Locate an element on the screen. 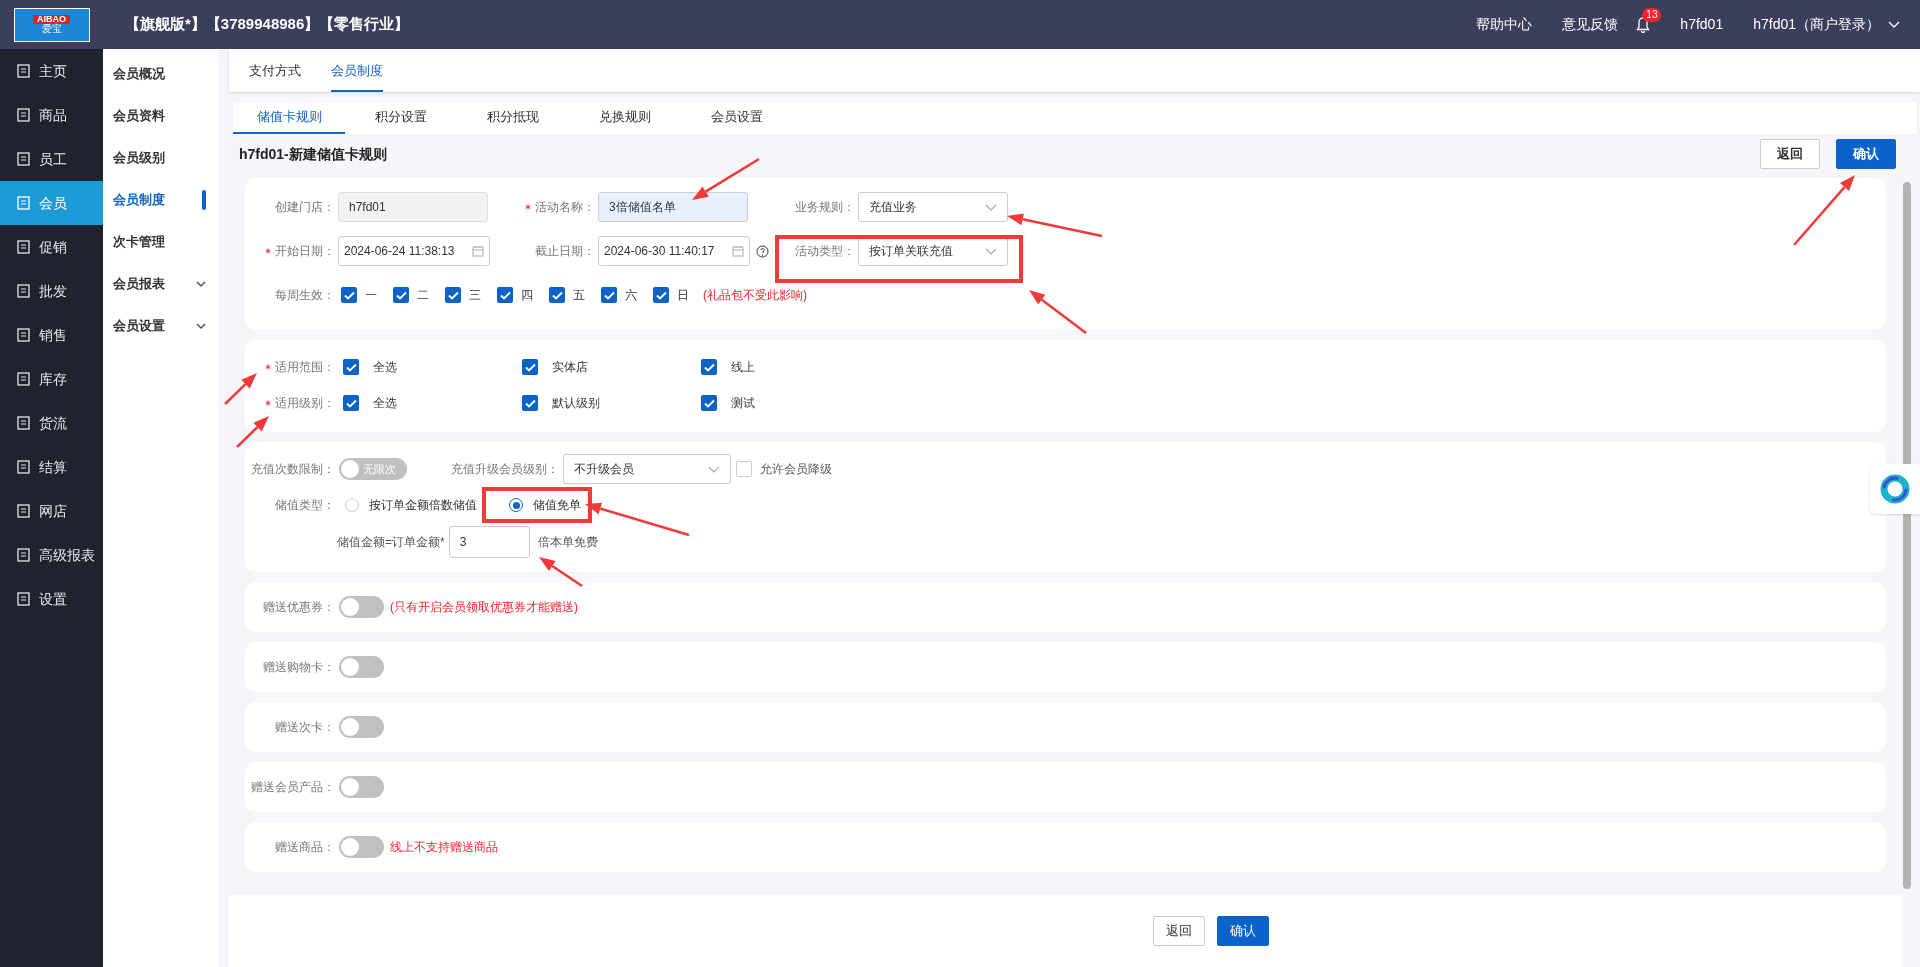 The width and height of the screenshot is (1920, 967). date-field: 2024-06-30 11:40:17 is located at coordinates (674, 251).